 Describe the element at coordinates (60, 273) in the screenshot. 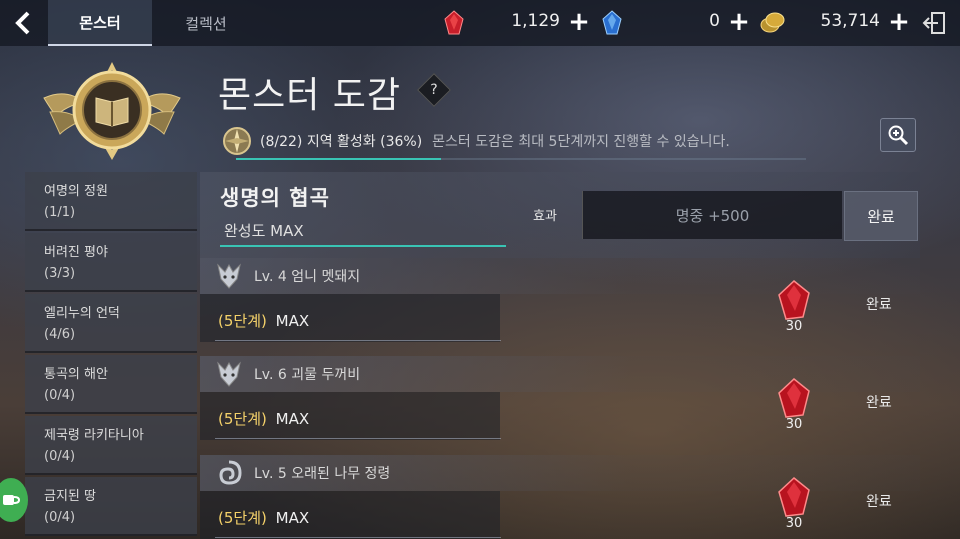

I see `sidebar-item-count: (3/3)` at that location.